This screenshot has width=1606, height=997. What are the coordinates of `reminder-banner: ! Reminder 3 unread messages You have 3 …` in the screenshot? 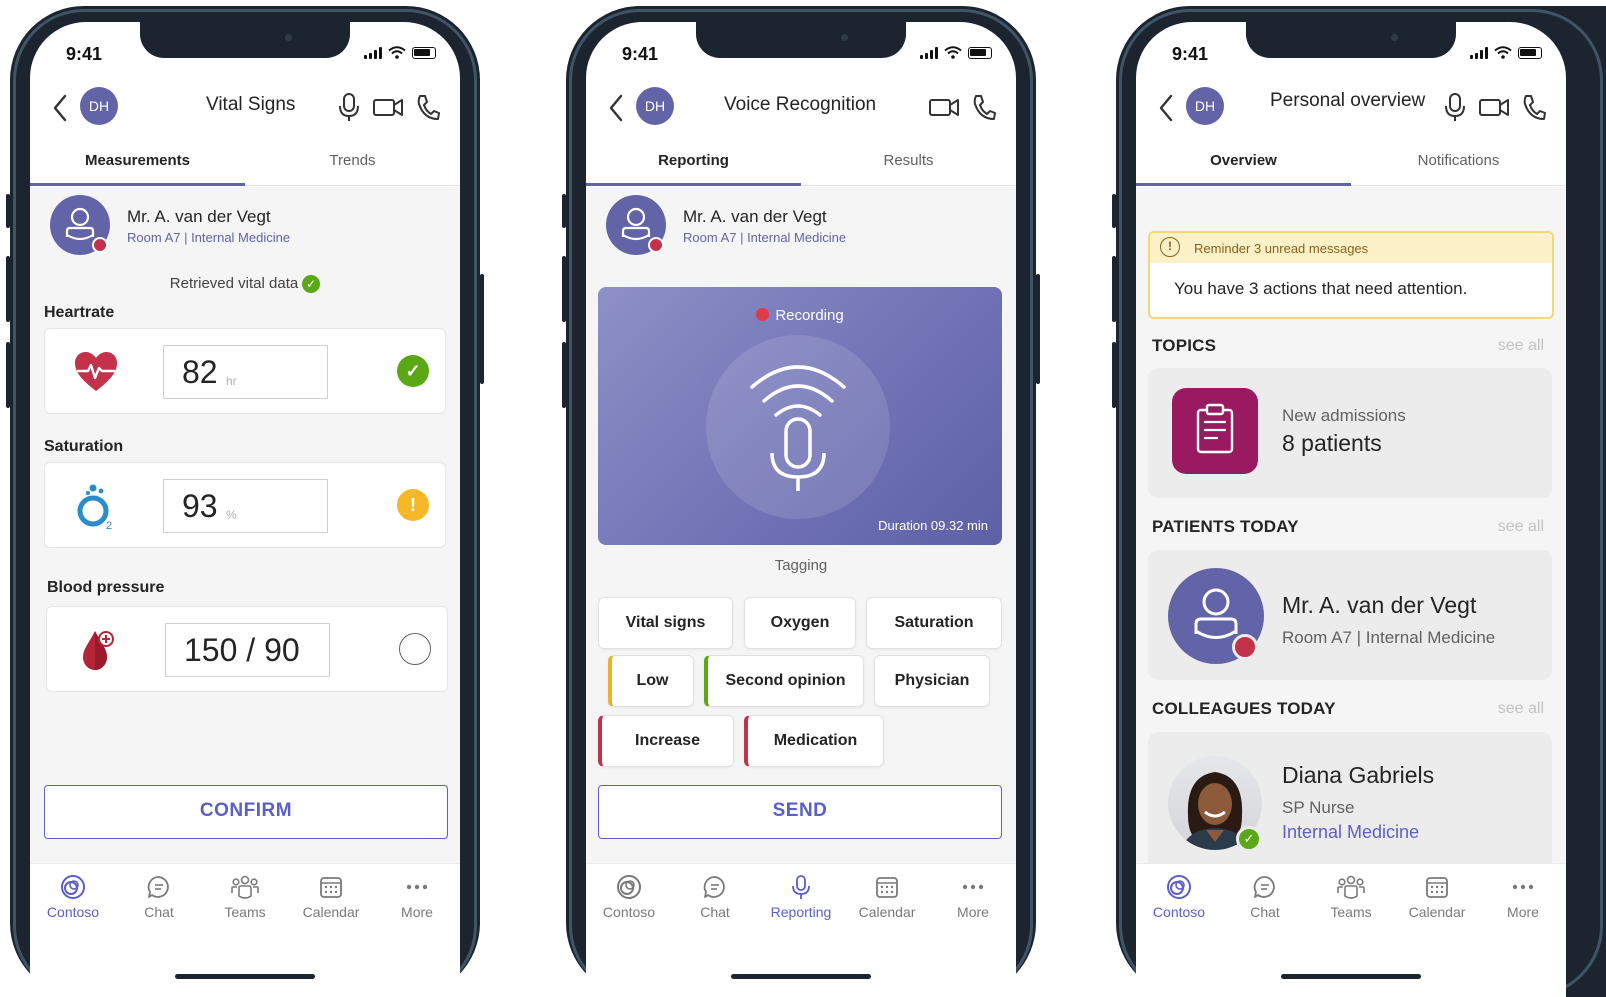 It's located at (1351, 275).